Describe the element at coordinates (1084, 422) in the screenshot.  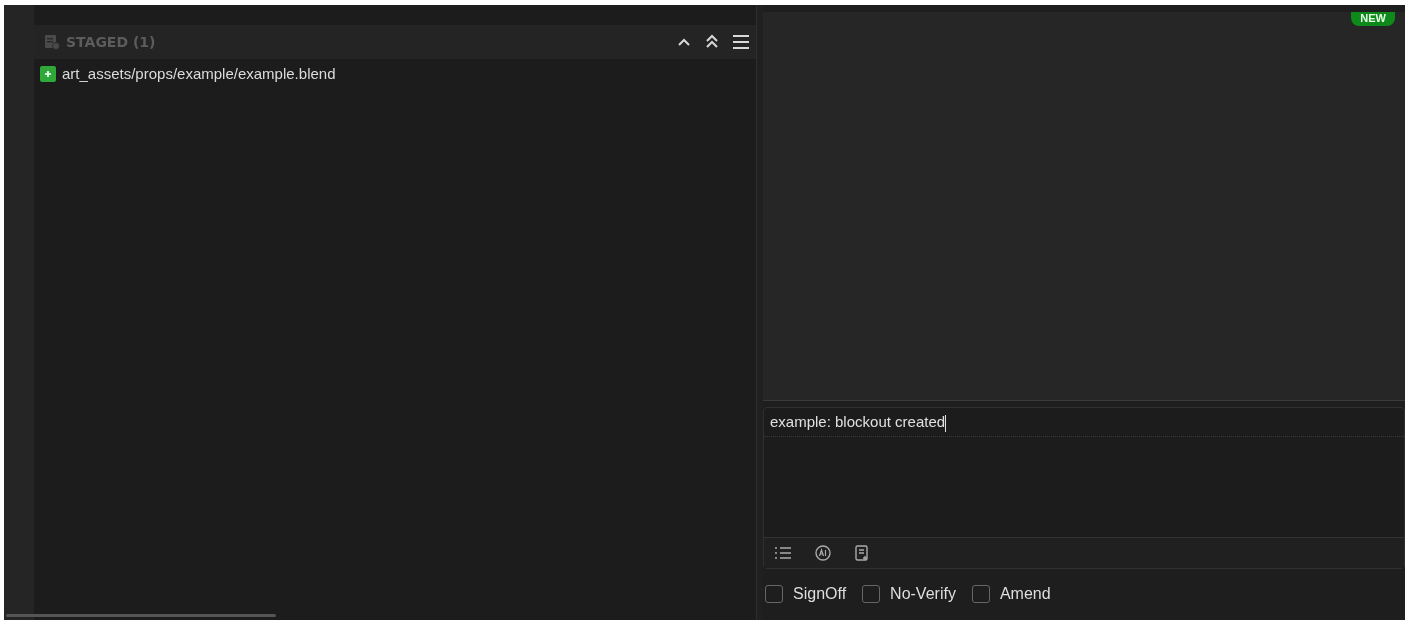
I see `commit-message-field: example: blockout created` at that location.